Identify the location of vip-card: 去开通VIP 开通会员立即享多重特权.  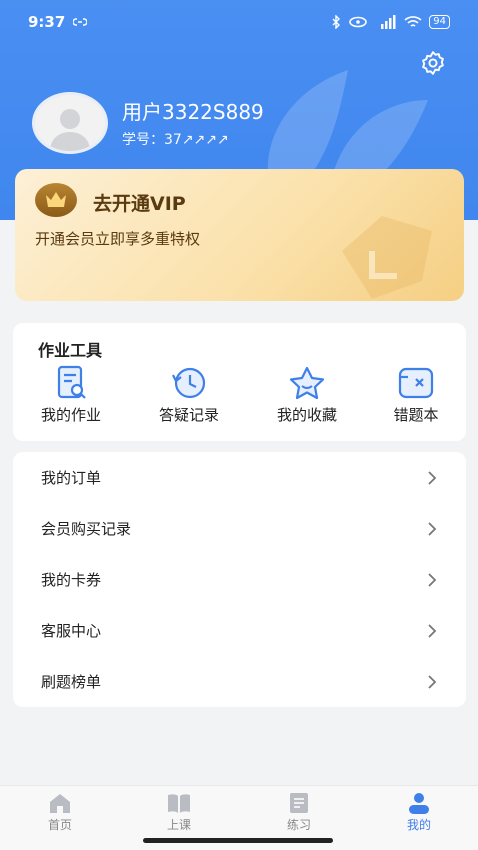
(239, 235).